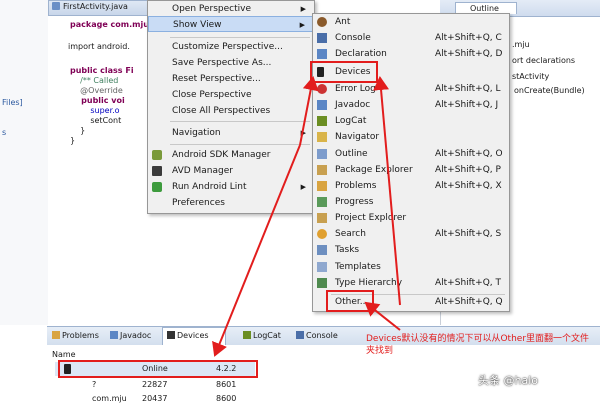 The width and height of the screenshot is (600, 403). I want to click on view-item-logcat: LogCat, so click(411, 121).